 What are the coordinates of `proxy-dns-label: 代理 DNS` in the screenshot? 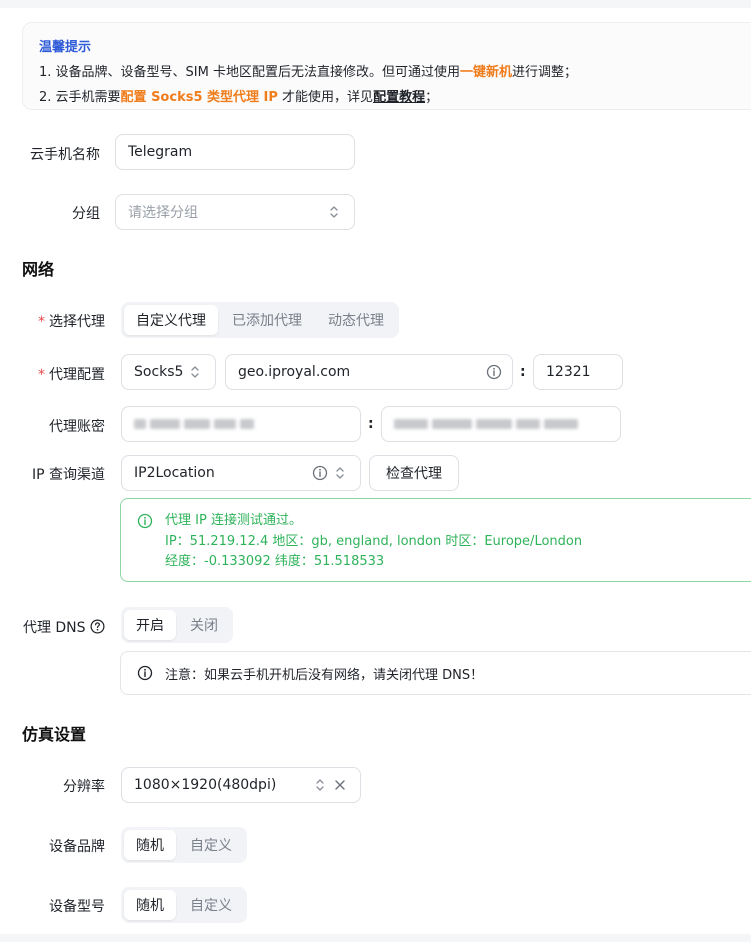 It's located at (64, 627).